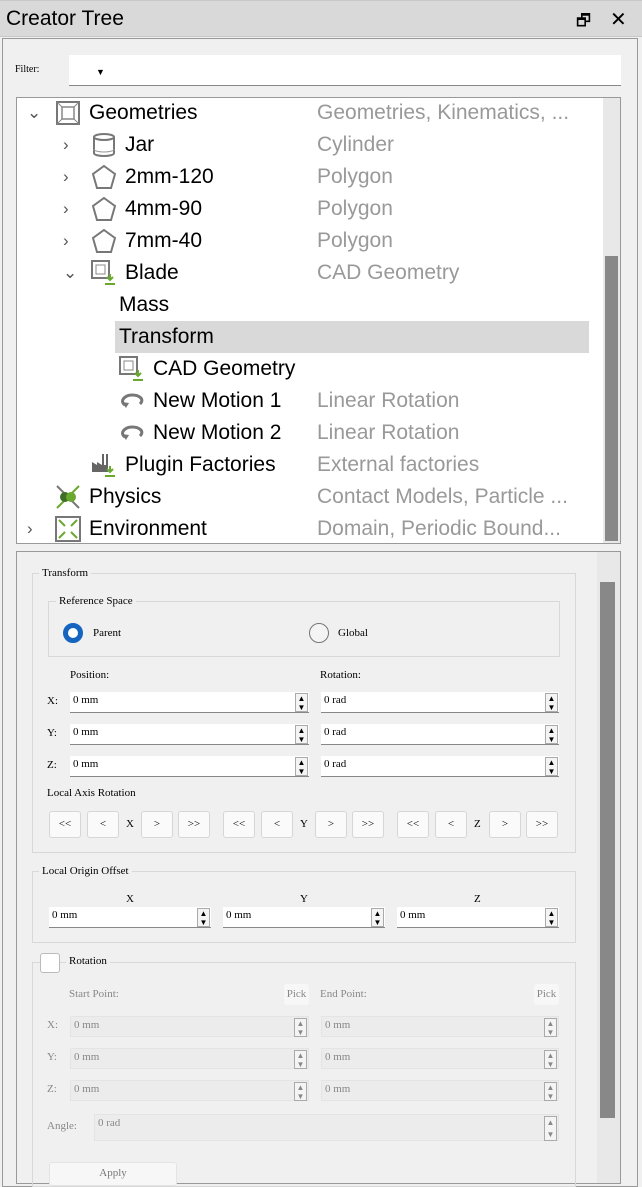  Describe the element at coordinates (103, 824) in the screenshot. I see `rotate-back-x-button: <` at that location.